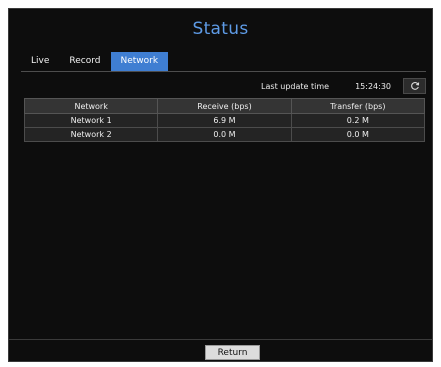 The width and height of the screenshot is (441, 367). I want to click on tab-divider, so click(223, 71).